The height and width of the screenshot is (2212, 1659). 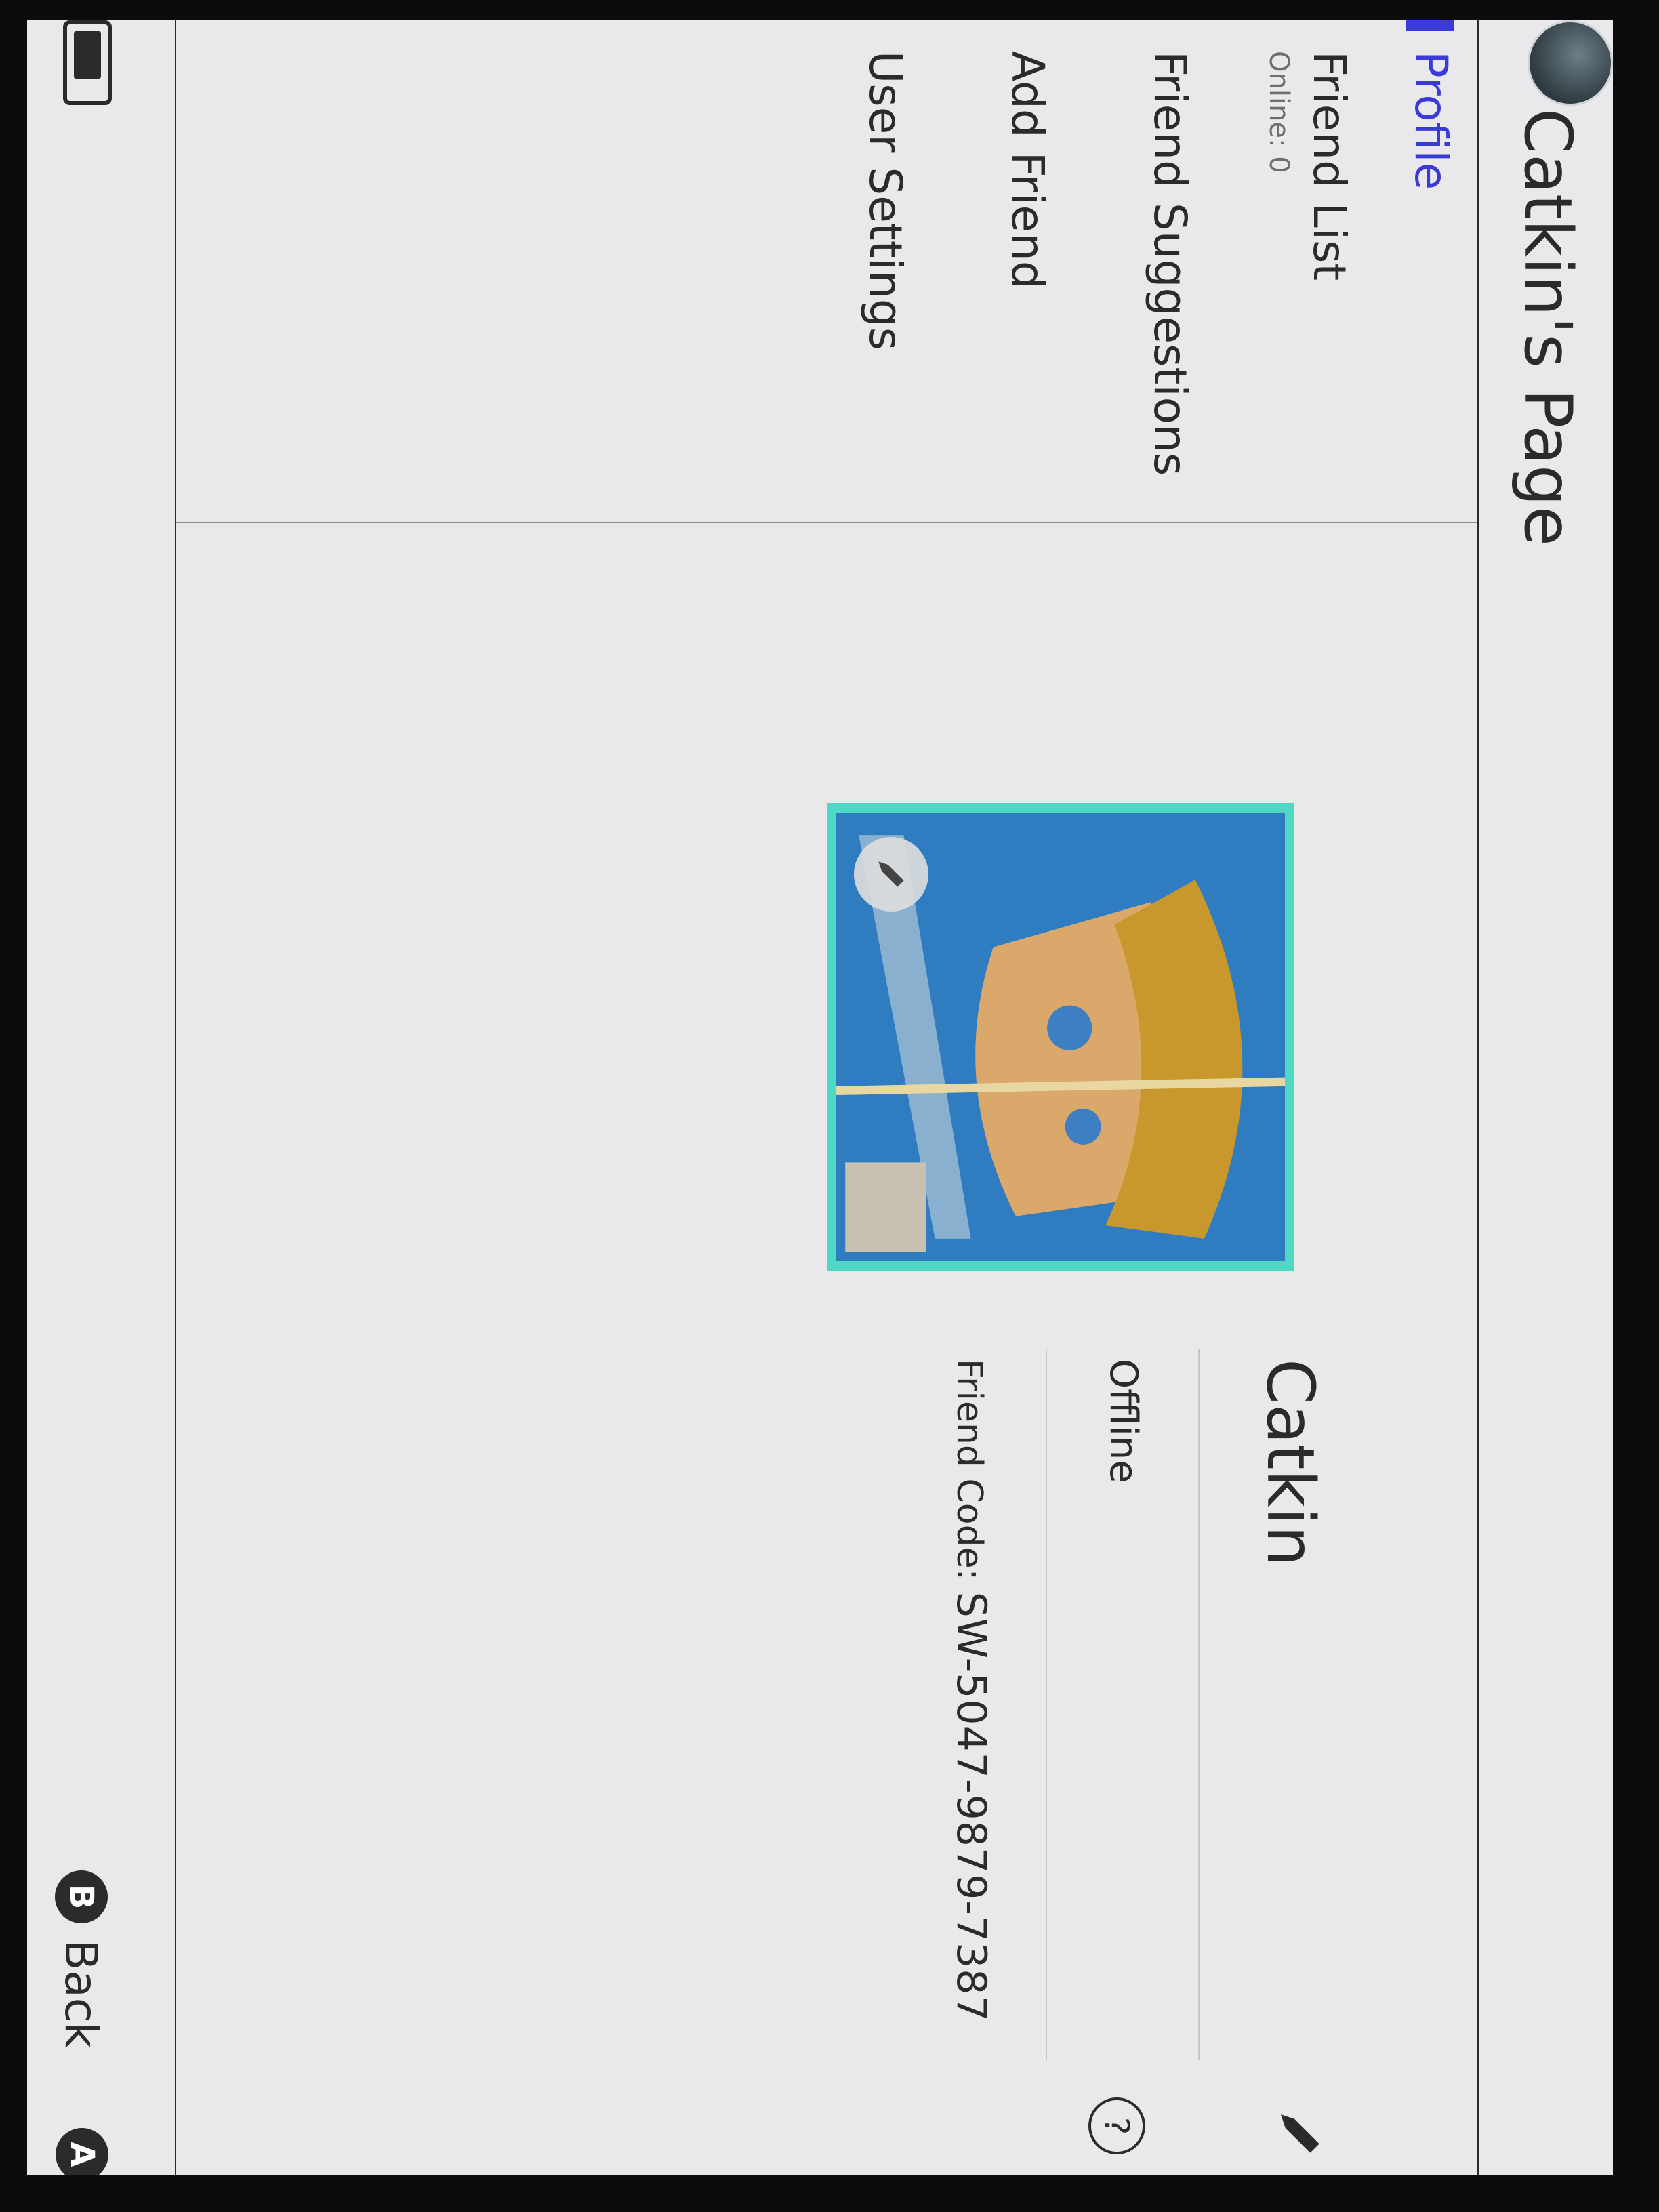 I want to click on back-button: B Back, so click(x=81, y=1959).